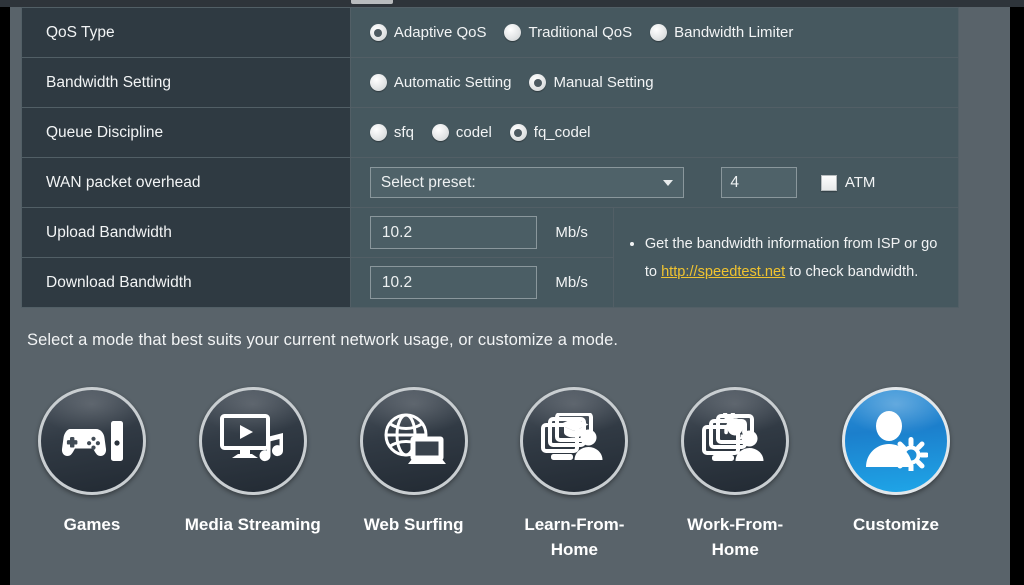 The height and width of the screenshot is (585, 1024). What do you see at coordinates (574, 537) in the screenshot?
I see `mode-label: Learn-From-Home` at bounding box center [574, 537].